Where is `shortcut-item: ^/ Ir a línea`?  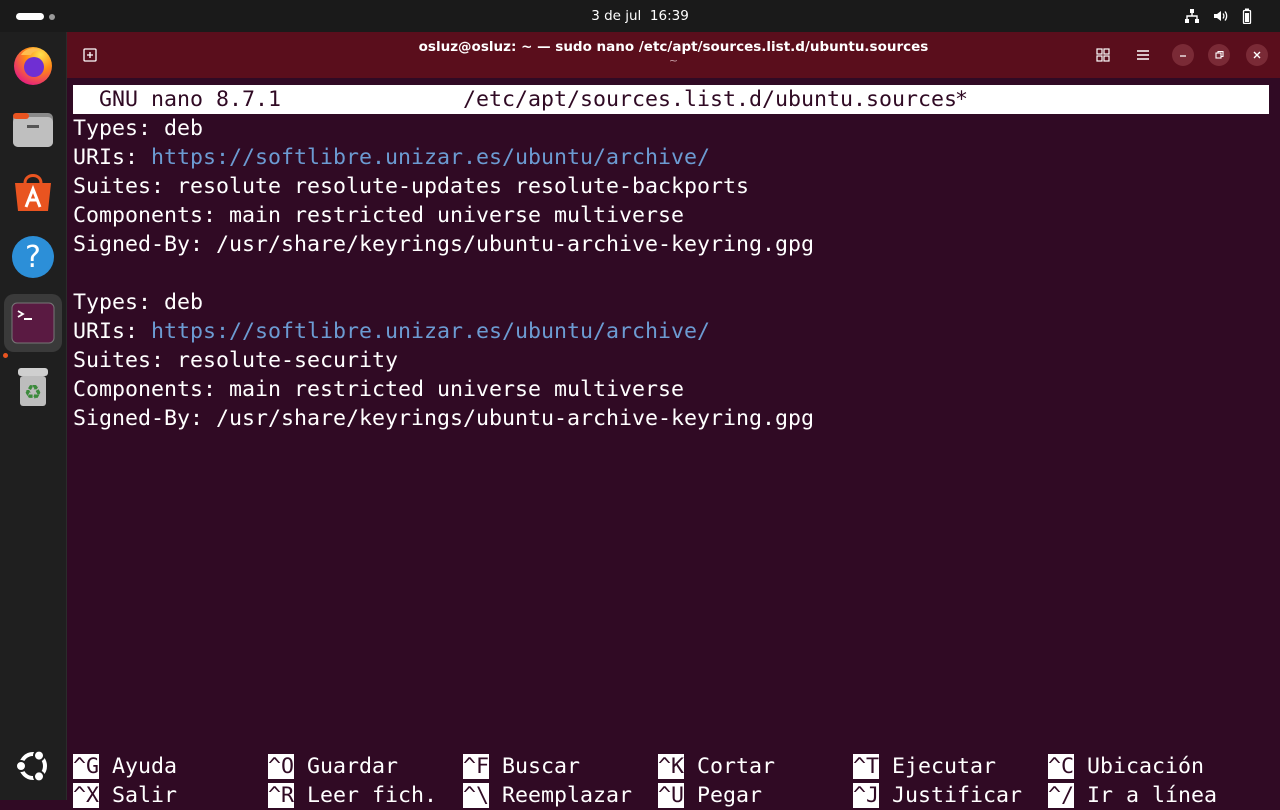 shortcut-item: ^/ Ir a línea is located at coordinates (1132, 795).